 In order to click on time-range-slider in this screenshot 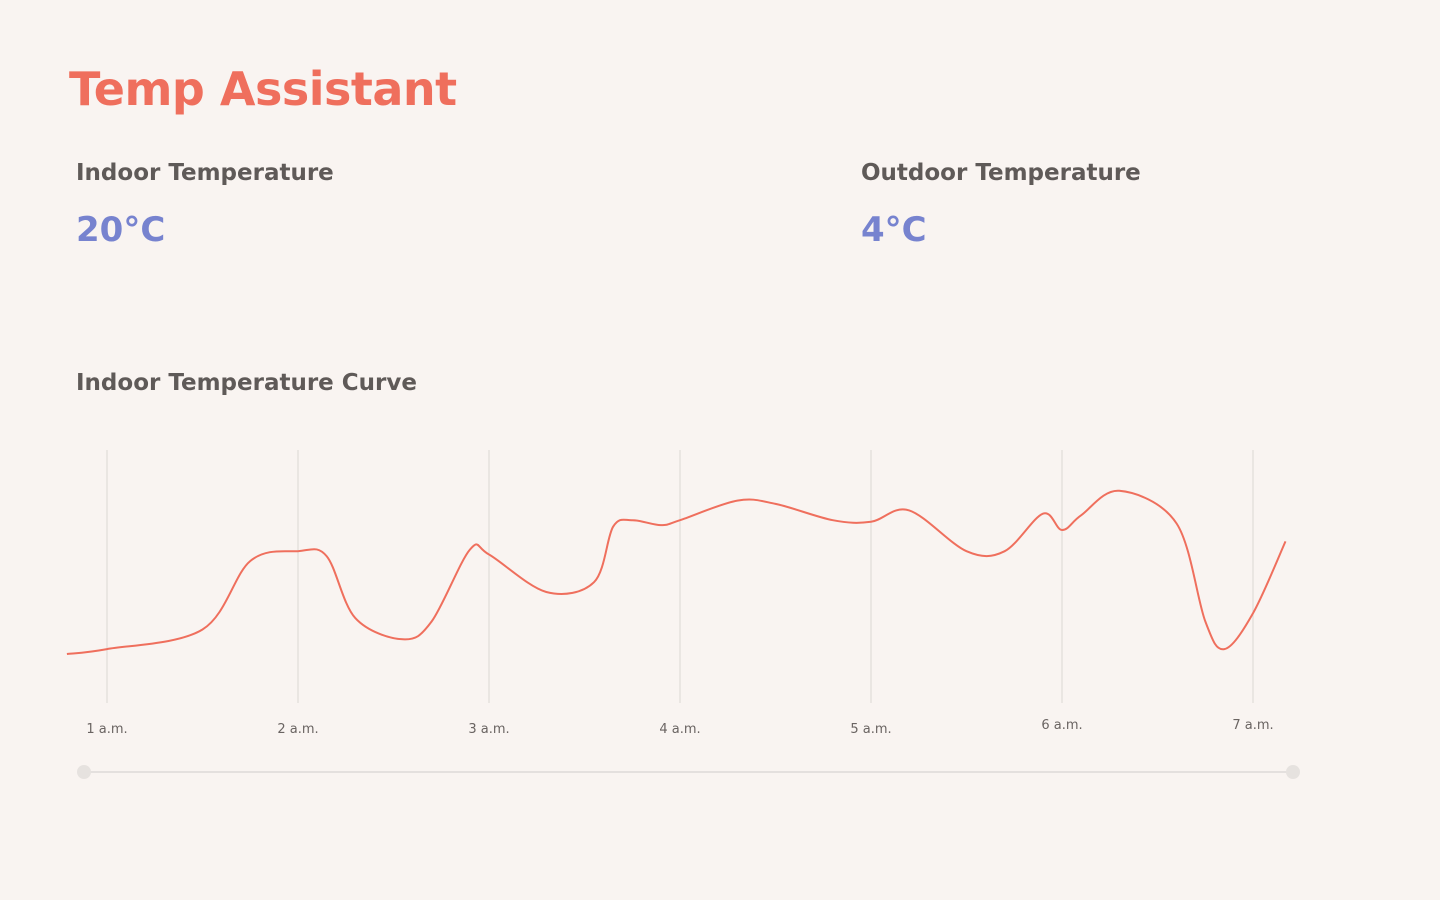, I will do `click(688, 772)`.